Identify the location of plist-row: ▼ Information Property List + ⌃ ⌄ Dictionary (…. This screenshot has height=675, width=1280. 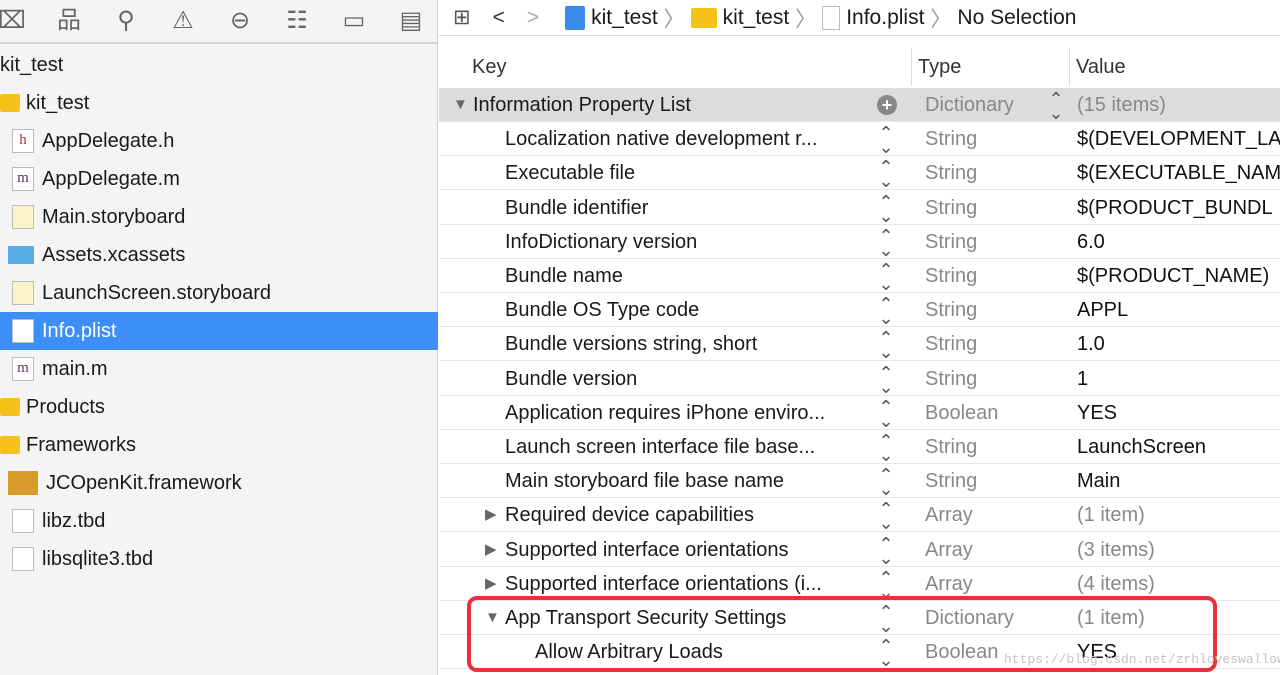
(859, 105).